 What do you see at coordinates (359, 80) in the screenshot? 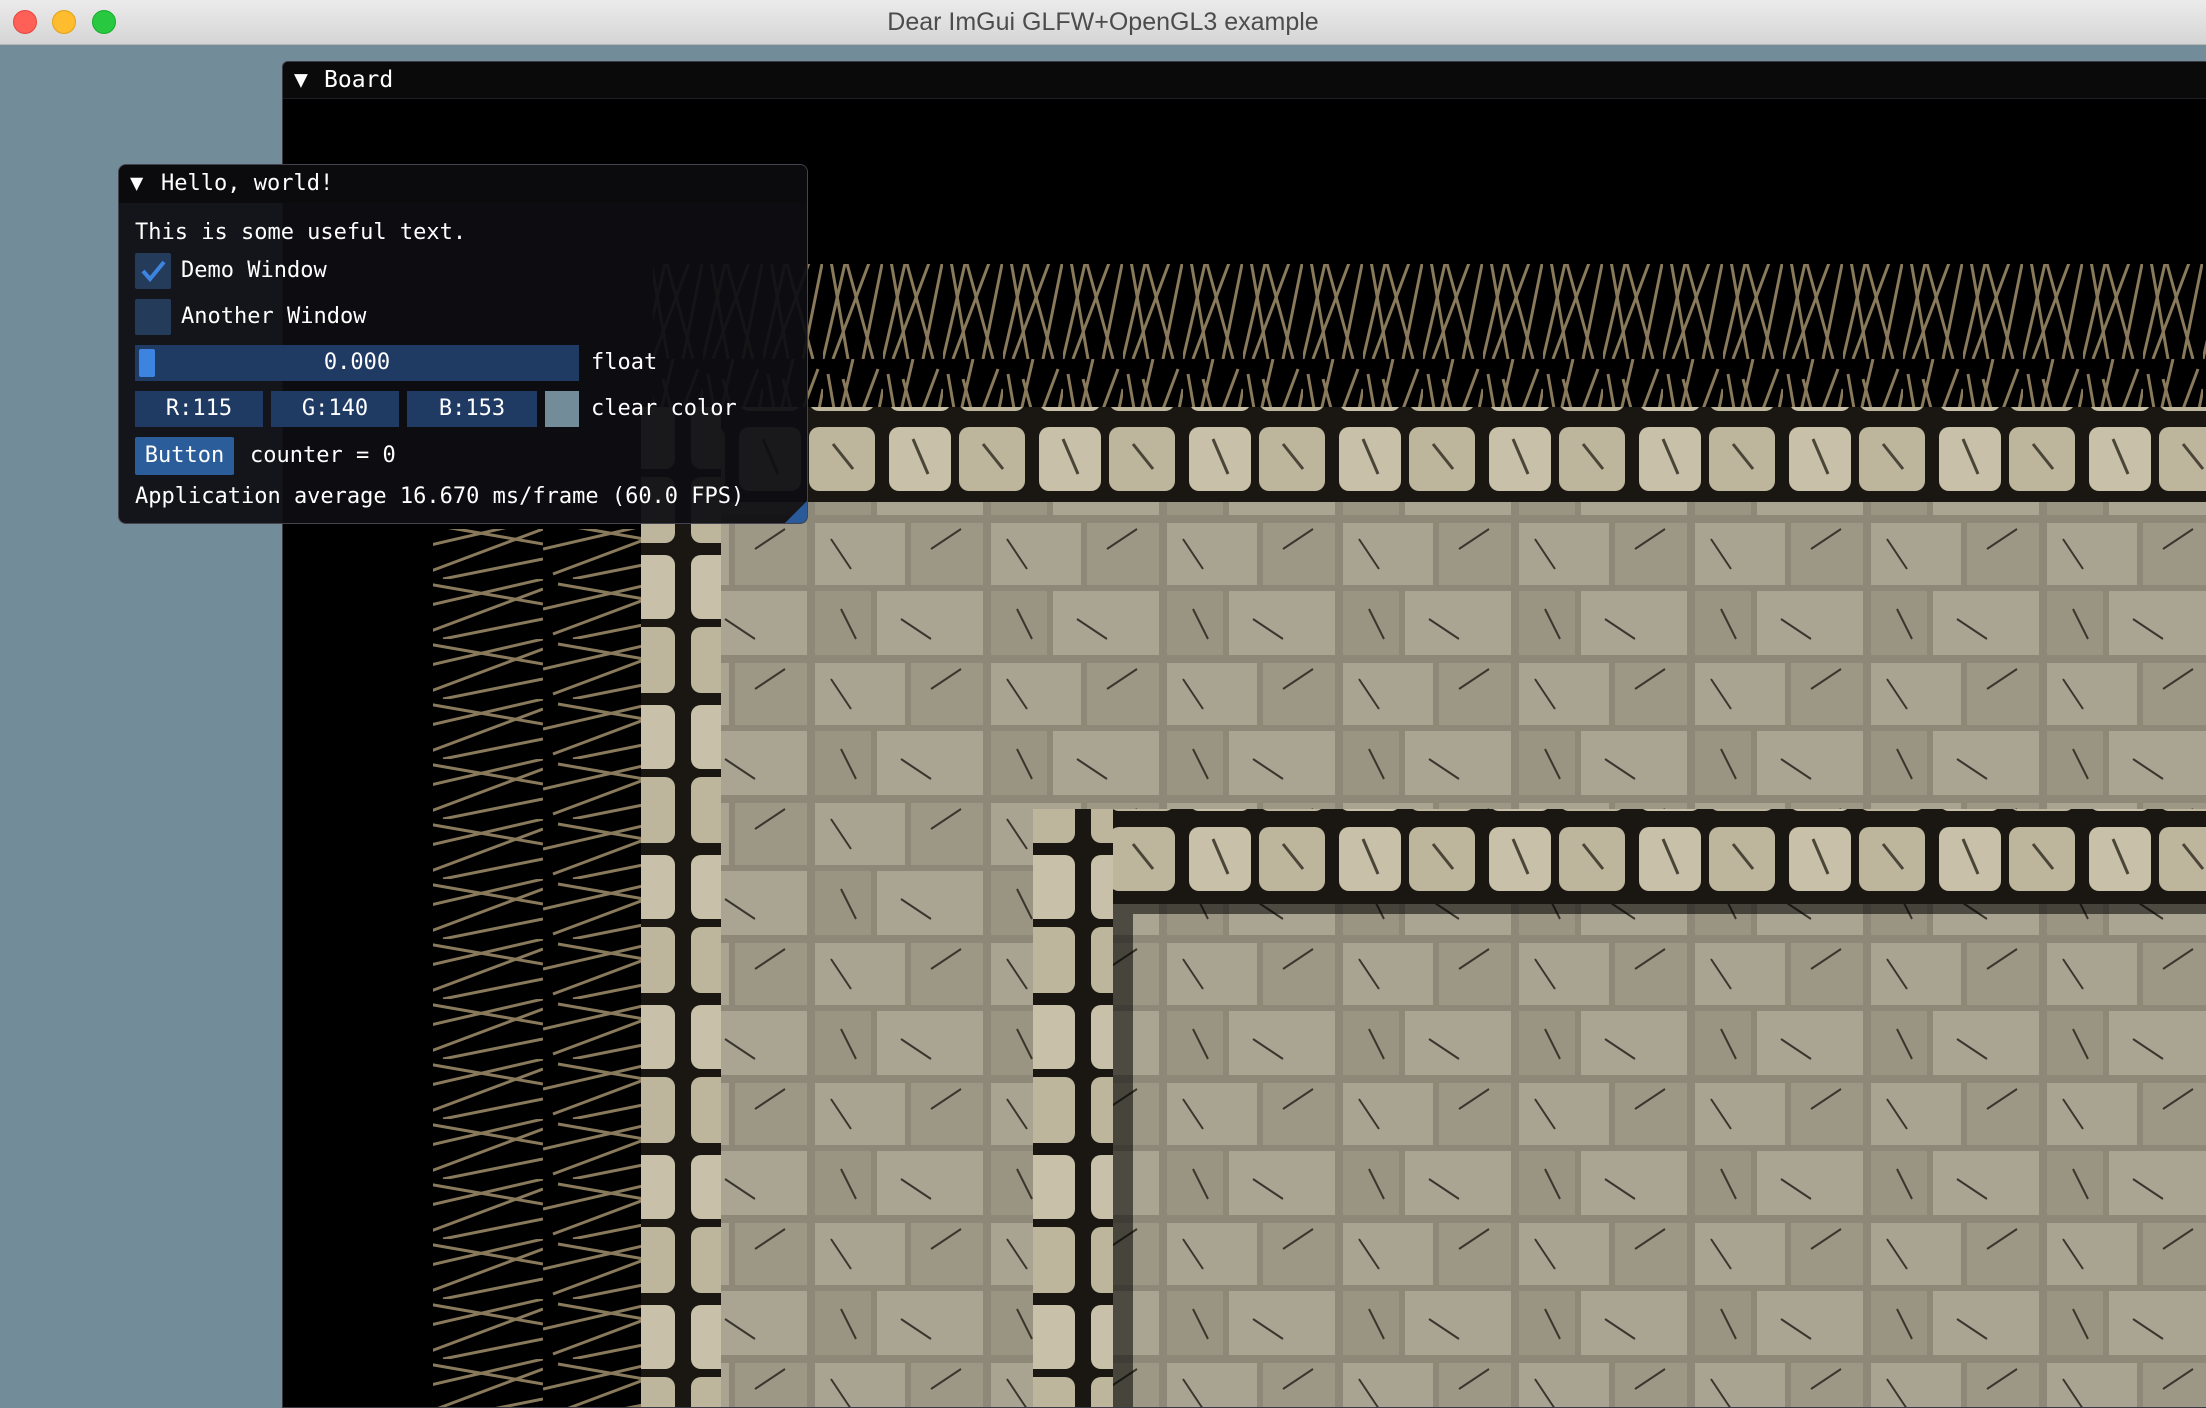
I see `board-title: Board` at bounding box center [359, 80].